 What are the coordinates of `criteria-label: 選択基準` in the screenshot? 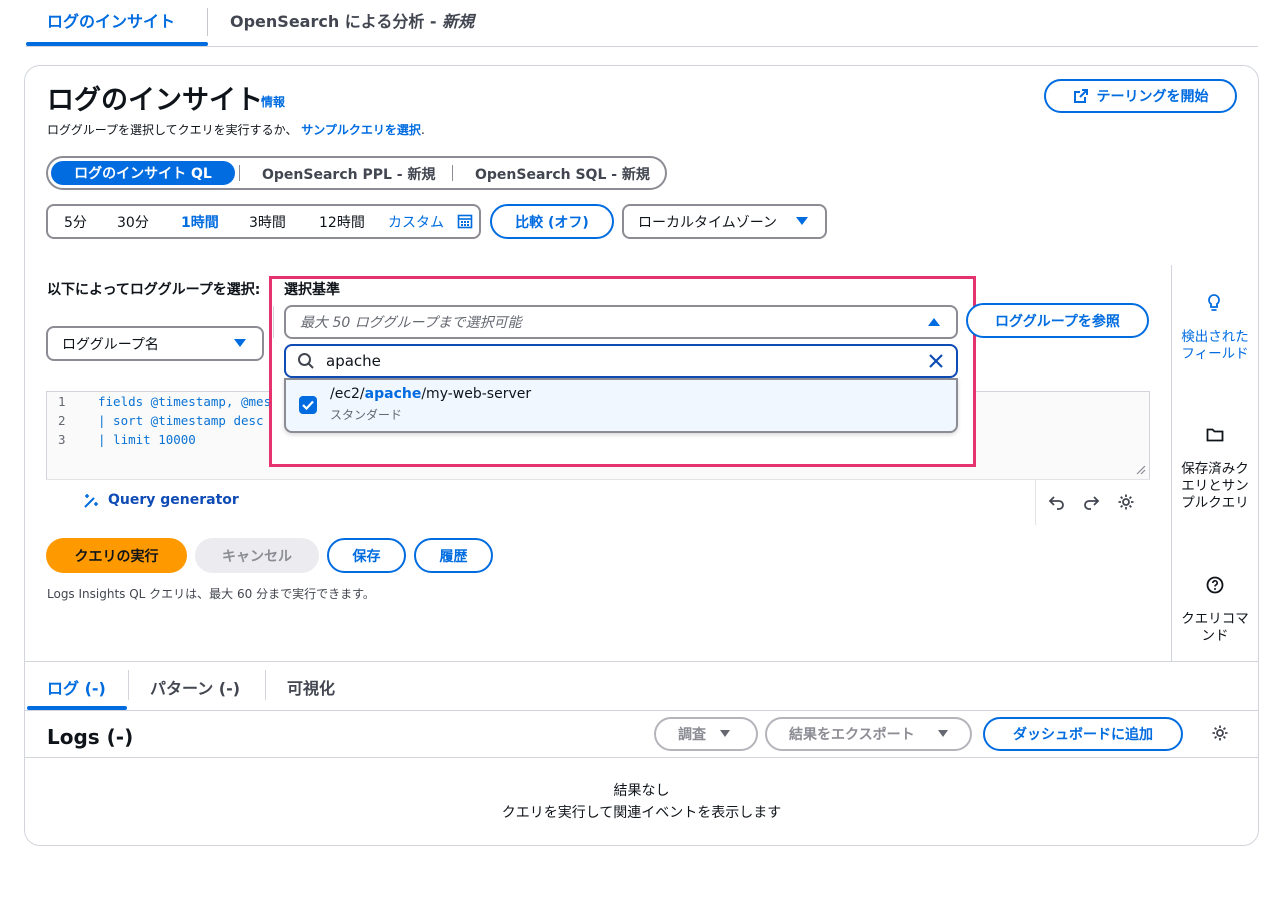 It's located at (312, 290).